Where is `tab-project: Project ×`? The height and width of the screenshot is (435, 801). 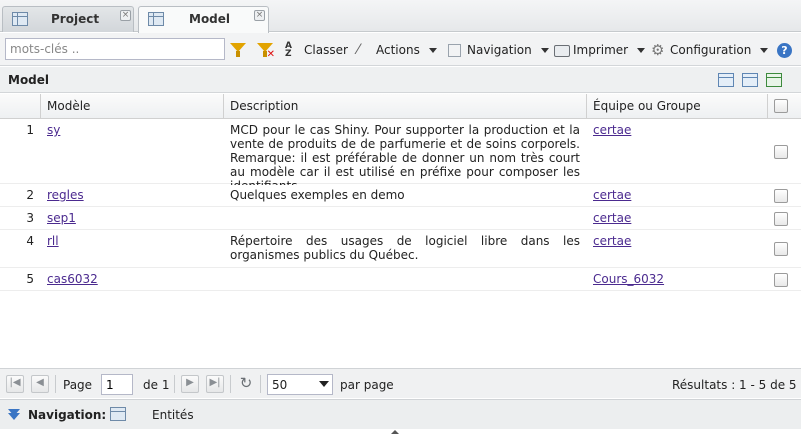
tab-project: Project × is located at coordinates (68, 19).